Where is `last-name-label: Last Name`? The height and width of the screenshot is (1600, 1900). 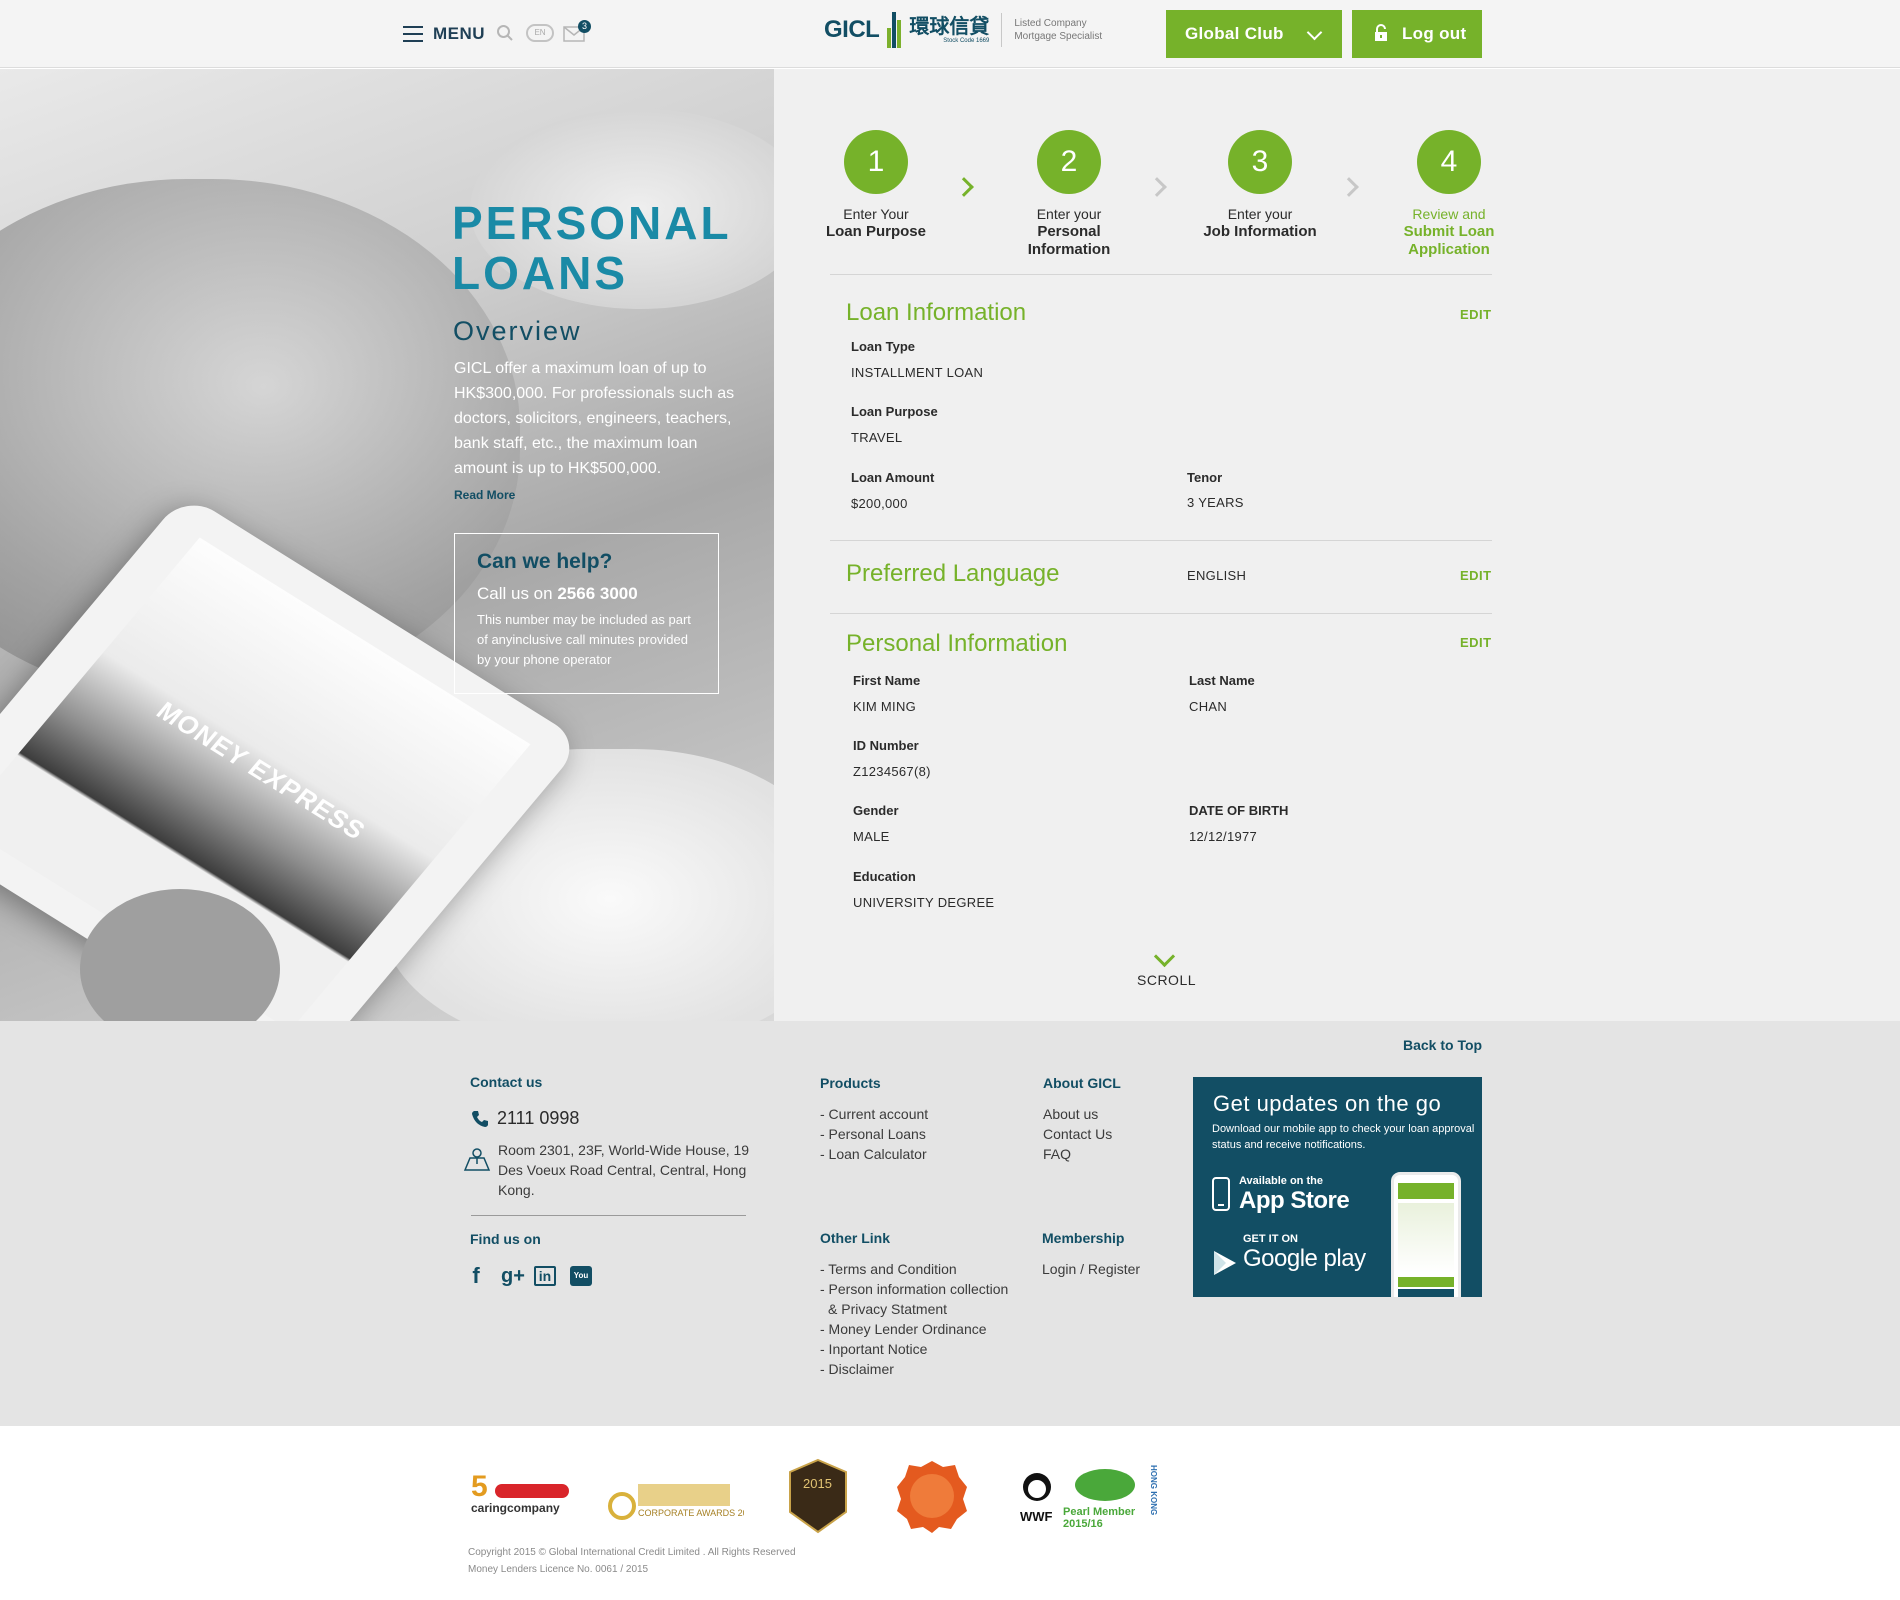 last-name-label: Last Name is located at coordinates (1222, 680).